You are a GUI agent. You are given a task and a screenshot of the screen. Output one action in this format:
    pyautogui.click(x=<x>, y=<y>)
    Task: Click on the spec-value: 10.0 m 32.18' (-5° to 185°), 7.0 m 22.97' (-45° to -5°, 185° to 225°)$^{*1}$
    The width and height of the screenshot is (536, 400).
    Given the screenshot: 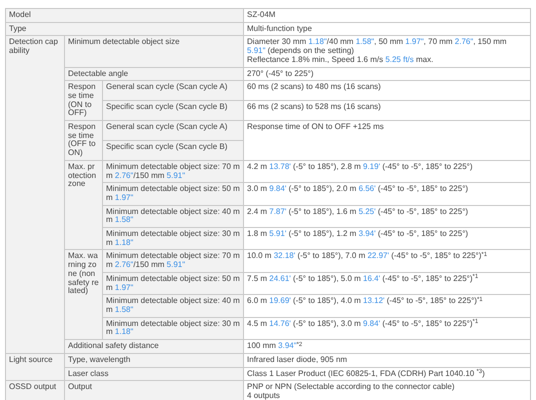 What is the action you would take?
    pyautogui.click(x=387, y=261)
    